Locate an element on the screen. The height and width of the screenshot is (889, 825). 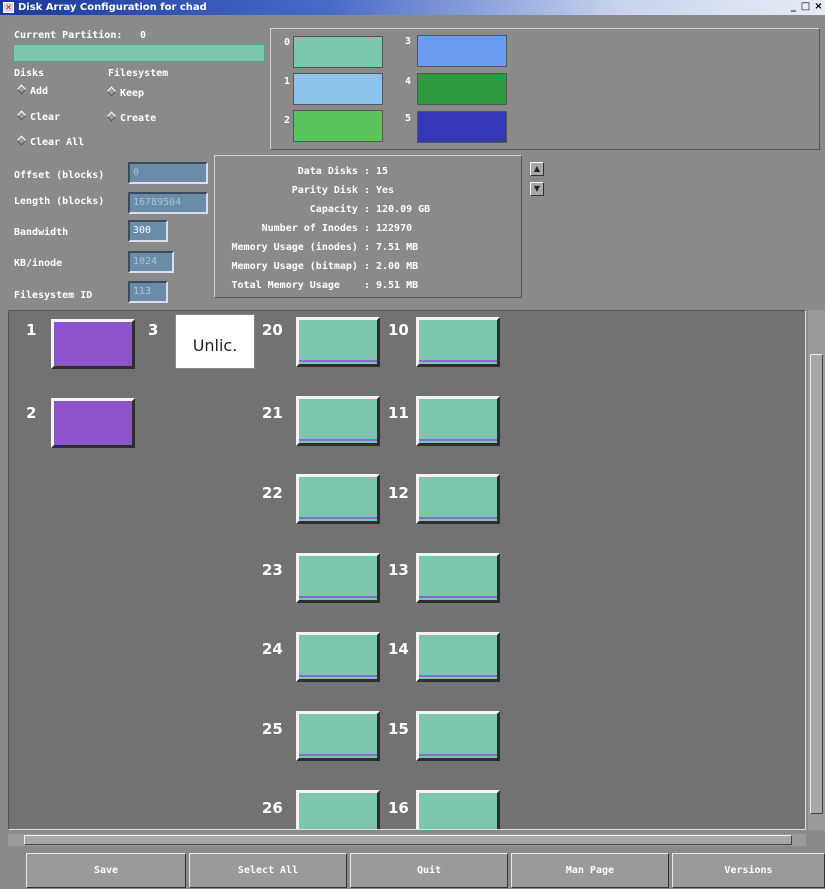
window-title: Disk Array Configuration for chad is located at coordinates (112, 7).